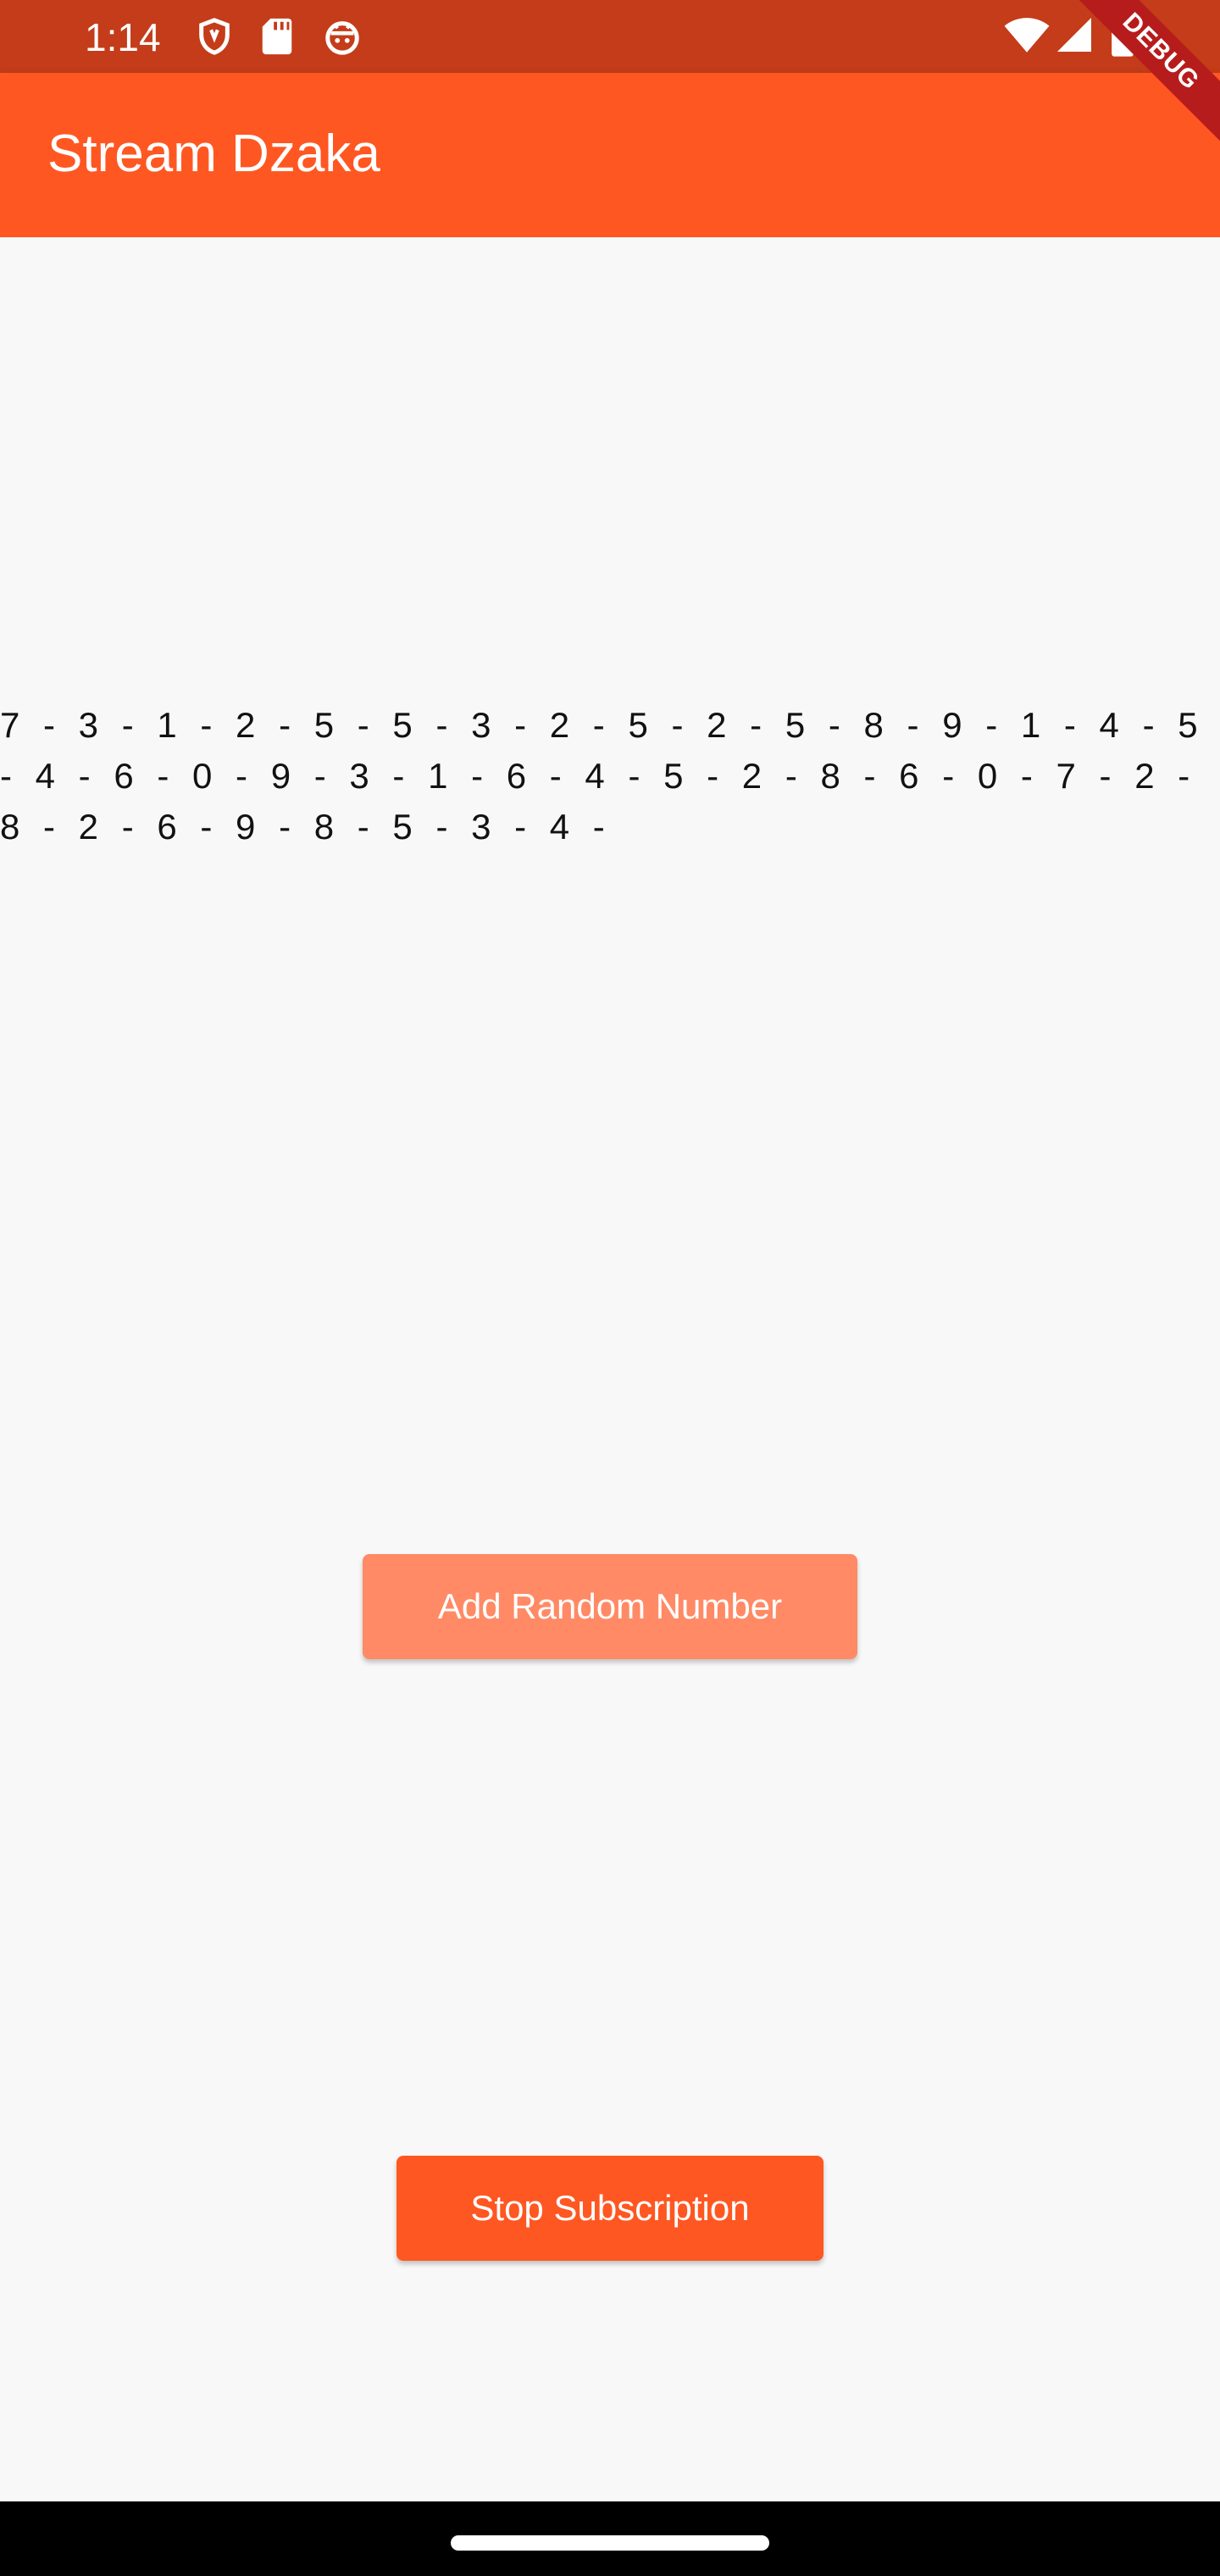 Image resolution: width=1220 pixels, height=2576 pixels. What do you see at coordinates (214, 38) in the screenshot?
I see `shield-icon` at bounding box center [214, 38].